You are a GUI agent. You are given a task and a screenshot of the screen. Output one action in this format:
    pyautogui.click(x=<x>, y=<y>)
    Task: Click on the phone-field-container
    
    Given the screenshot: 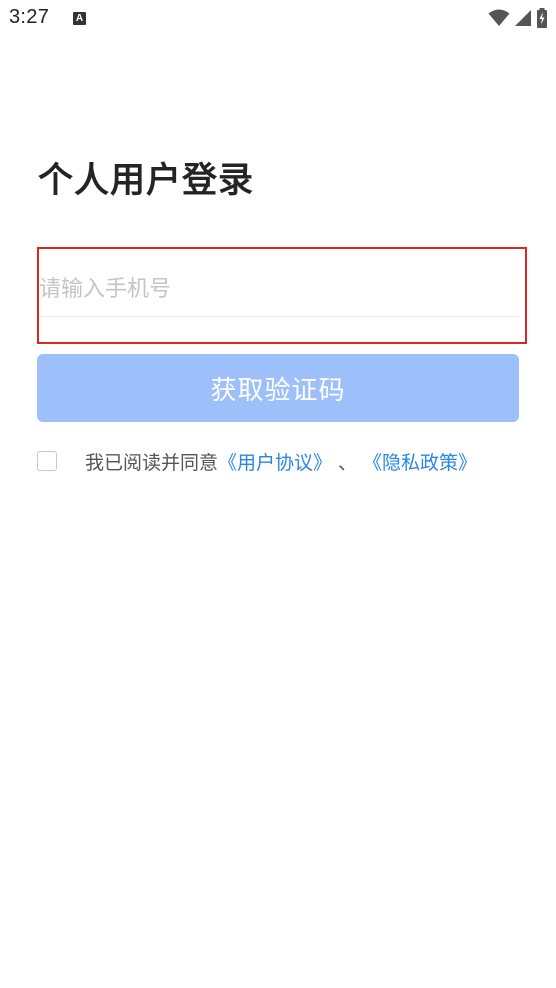 What is the action you would take?
    pyautogui.click(x=282, y=295)
    